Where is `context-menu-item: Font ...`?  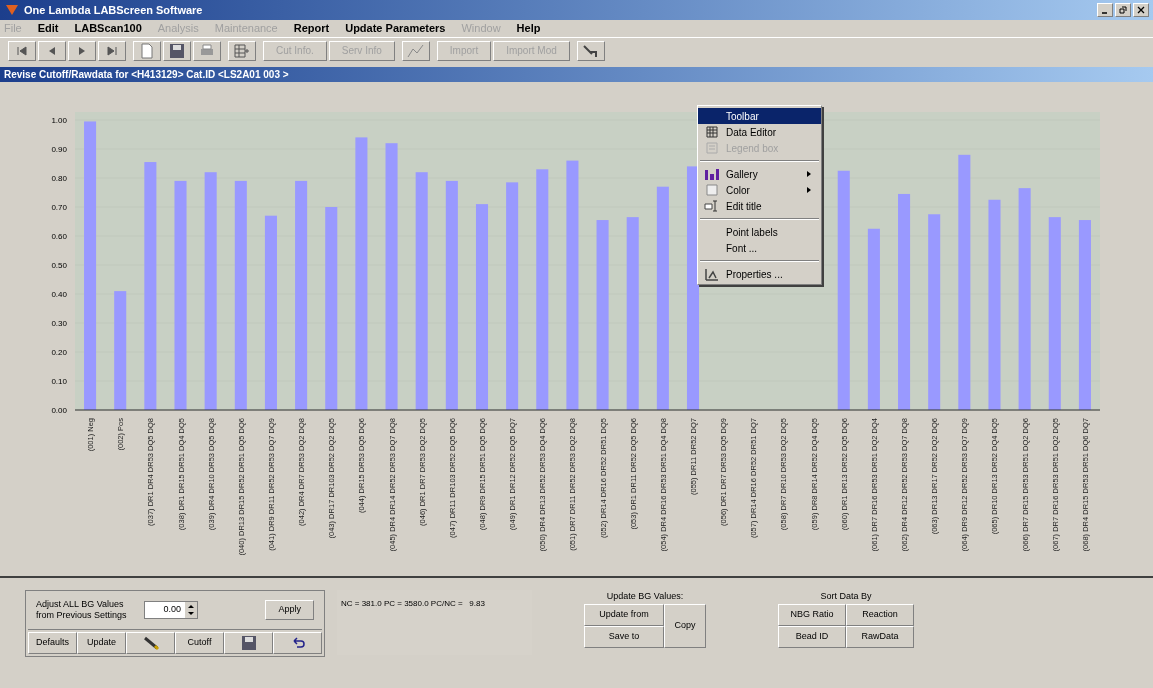 context-menu-item: Font ... is located at coordinates (759, 248).